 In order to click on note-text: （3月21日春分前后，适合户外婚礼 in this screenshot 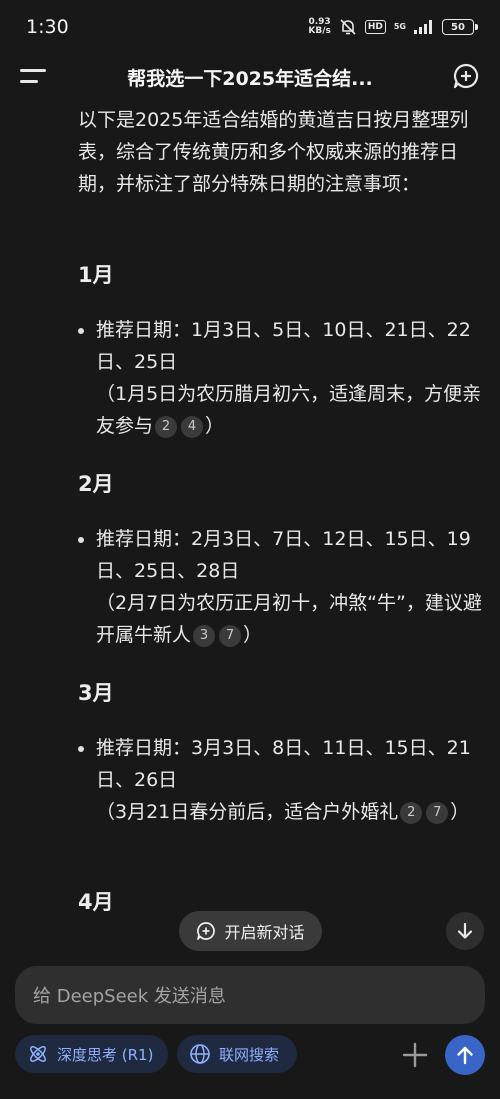, I will do `click(247, 812)`.